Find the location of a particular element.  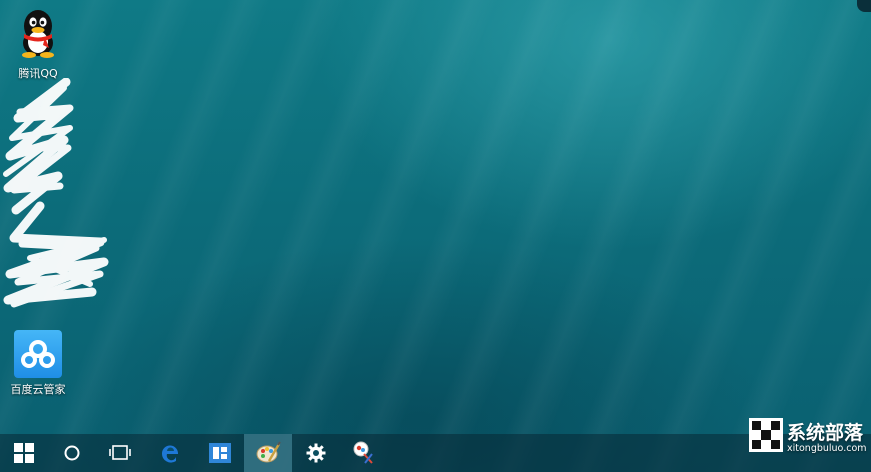

snipping-tool-icon is located at coordinates (363, 452).